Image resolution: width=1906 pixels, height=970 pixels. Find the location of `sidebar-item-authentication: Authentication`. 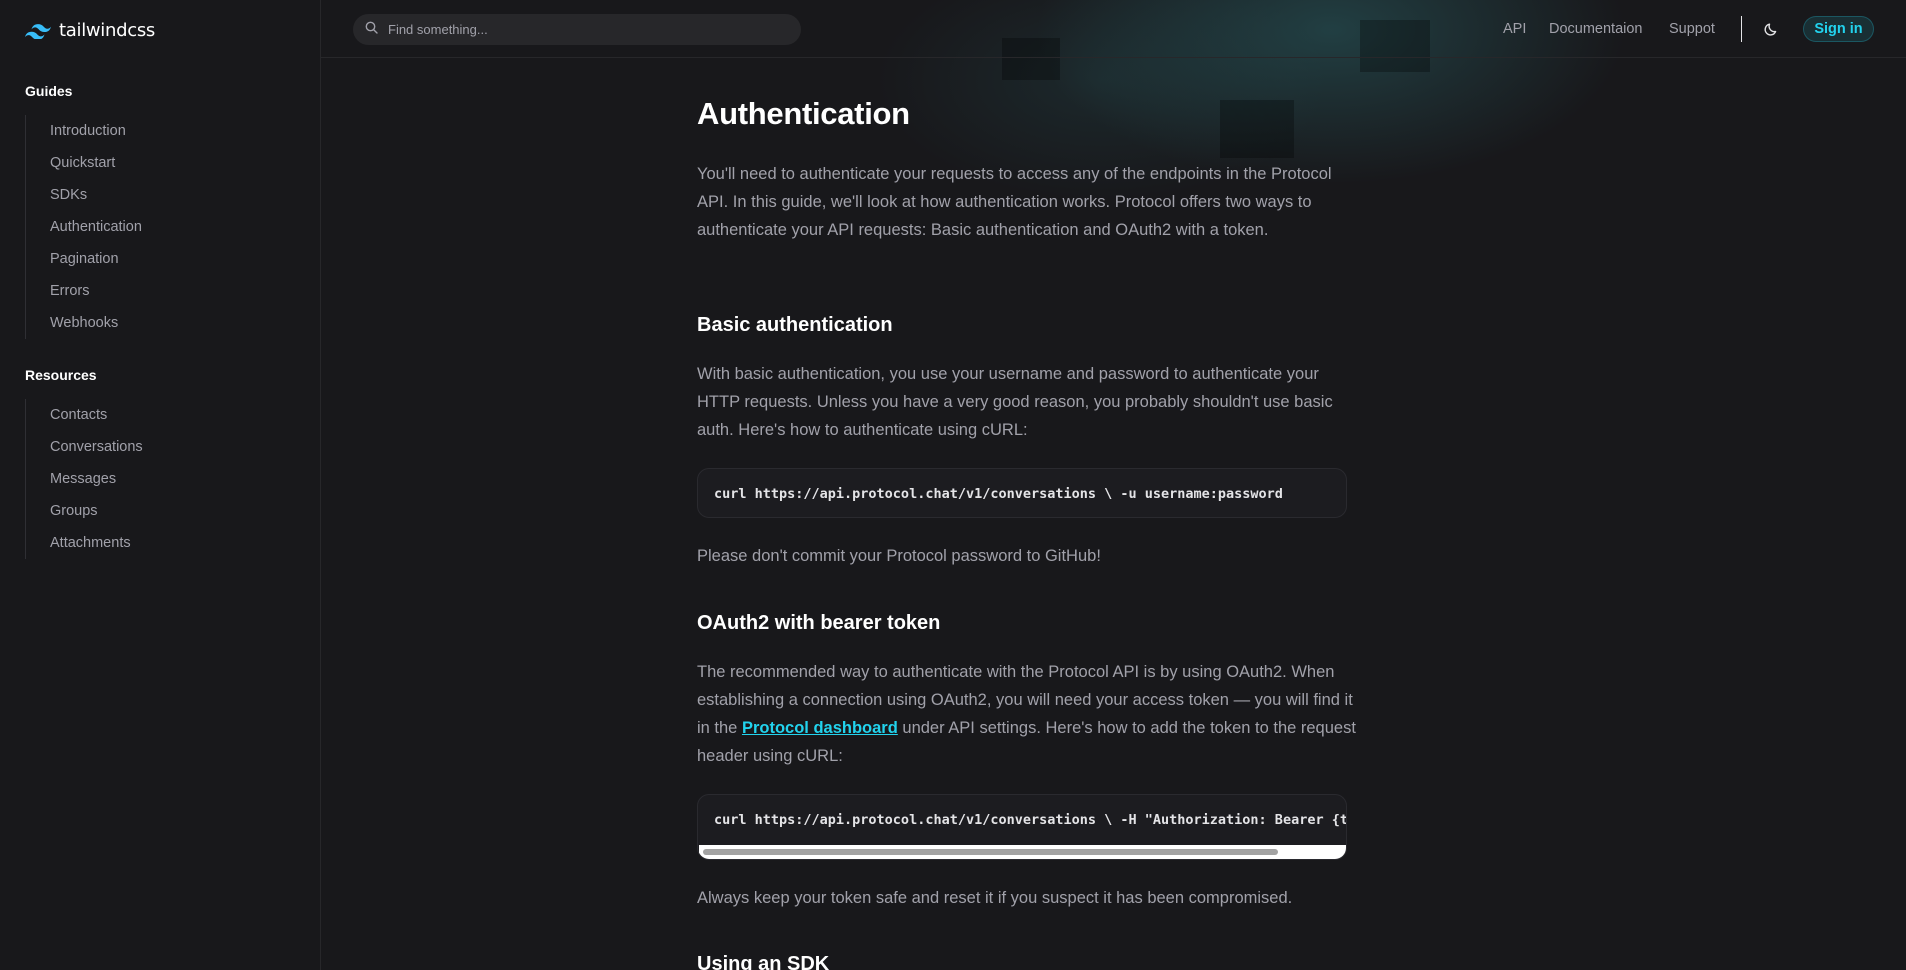

sidebar-item-authentication: Authentication is located at coordinates (84, 227).